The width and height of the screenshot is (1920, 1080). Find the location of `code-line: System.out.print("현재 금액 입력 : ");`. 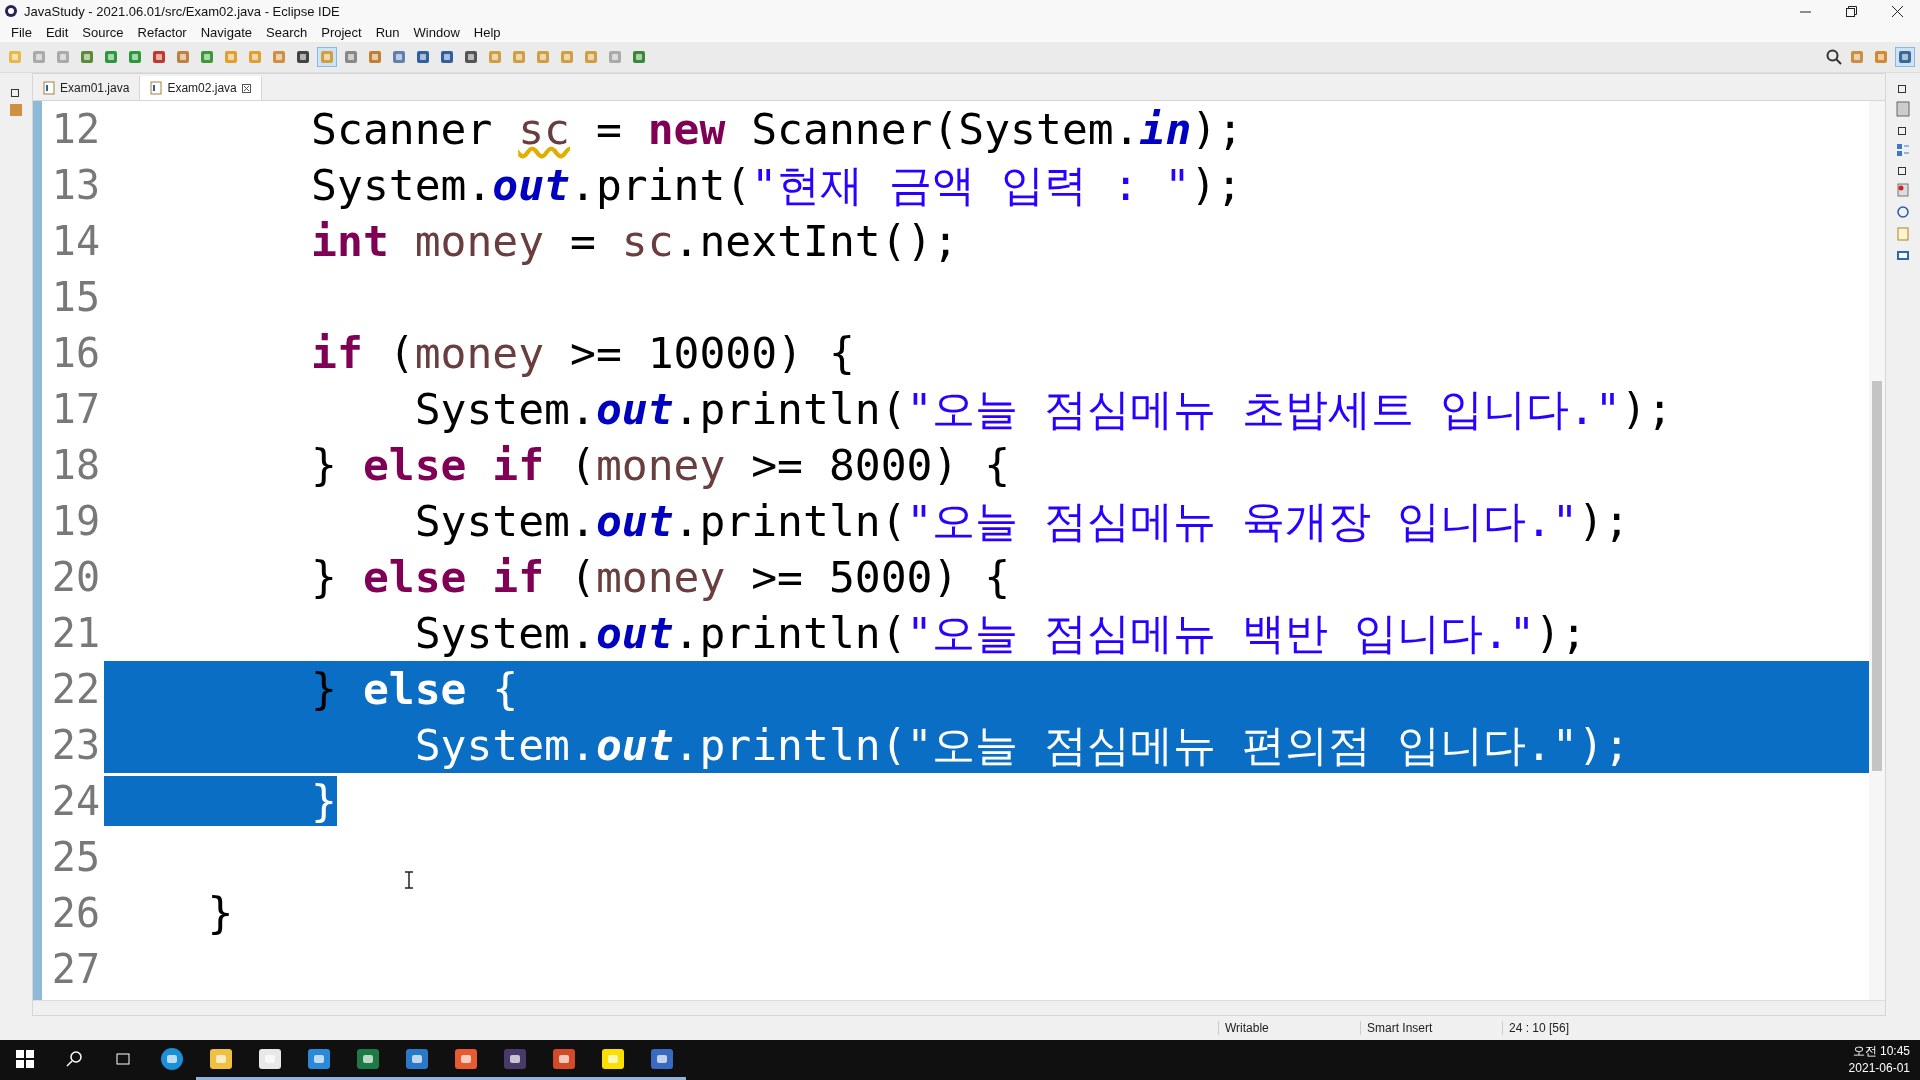

code-line: System.out.print("현재 금액 입력 : "); is located at coordinates (776, 185).